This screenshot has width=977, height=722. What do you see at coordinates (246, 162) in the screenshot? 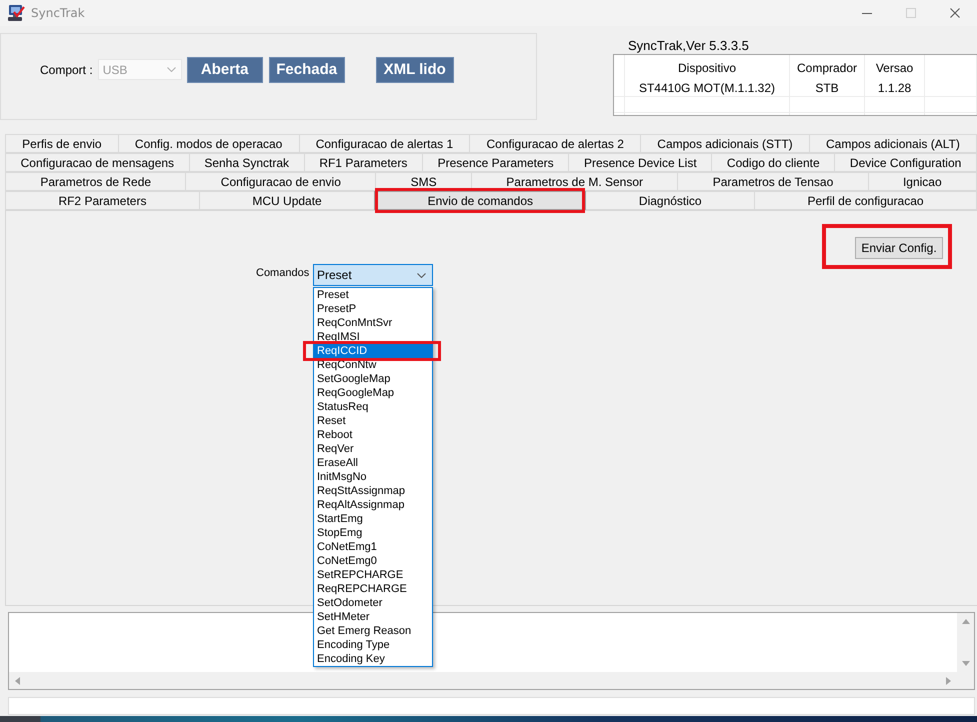
I see `tab: Senha Synctrak` at bounding box center [246, 162].